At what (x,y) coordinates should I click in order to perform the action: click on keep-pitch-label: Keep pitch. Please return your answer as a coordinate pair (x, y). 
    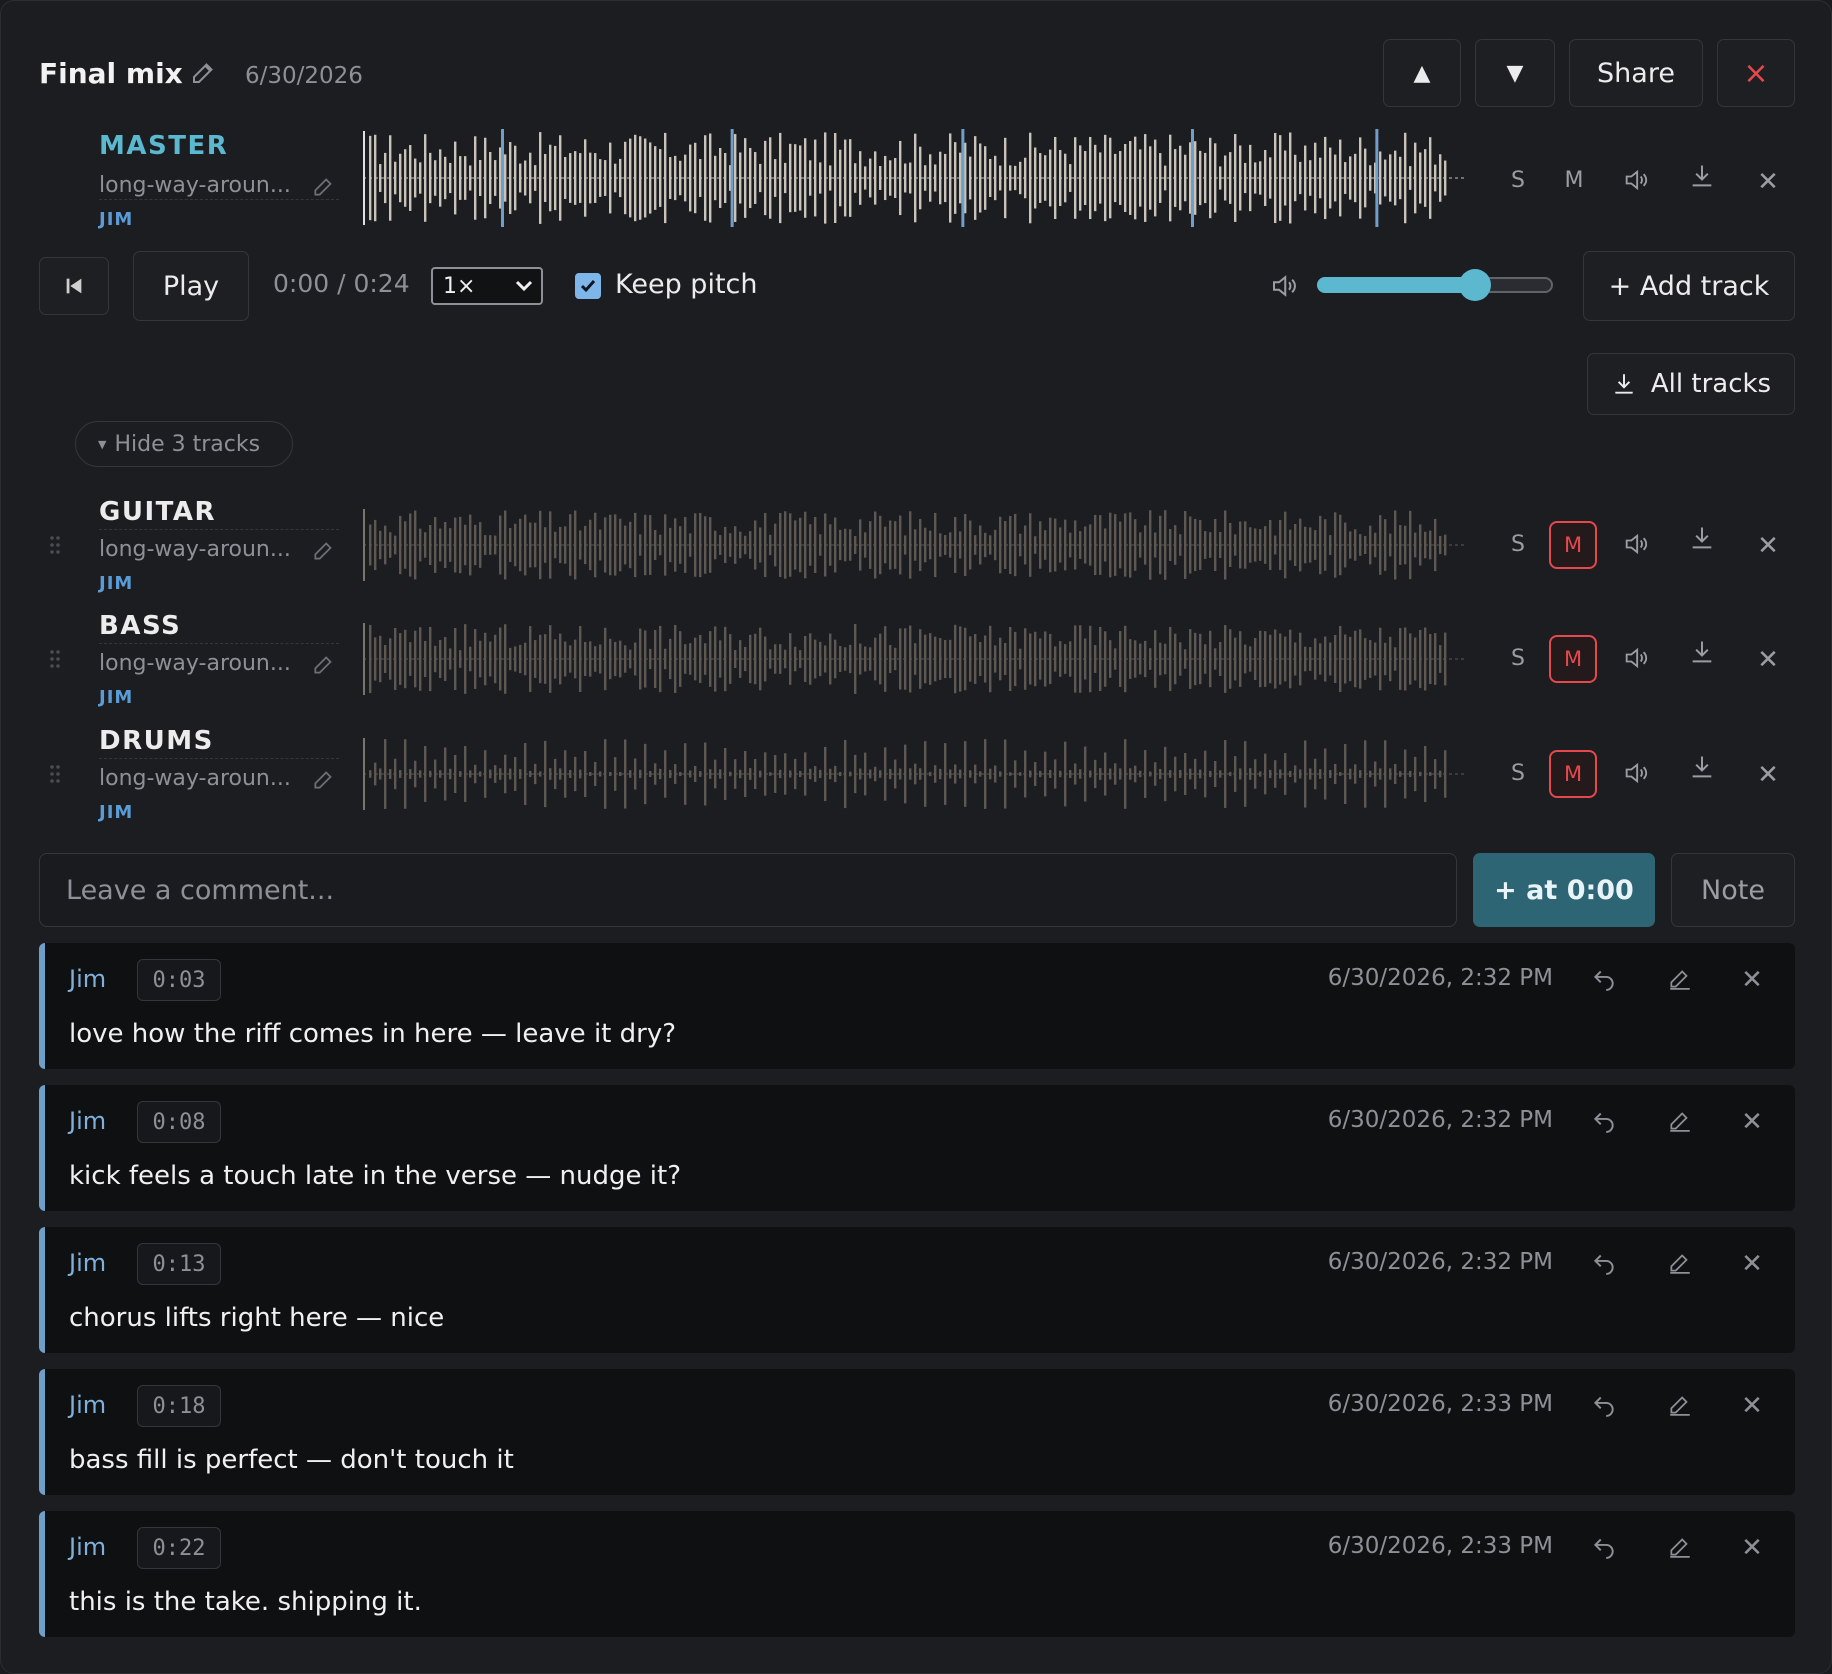
    Looking at the image, I should click on (686, 284).